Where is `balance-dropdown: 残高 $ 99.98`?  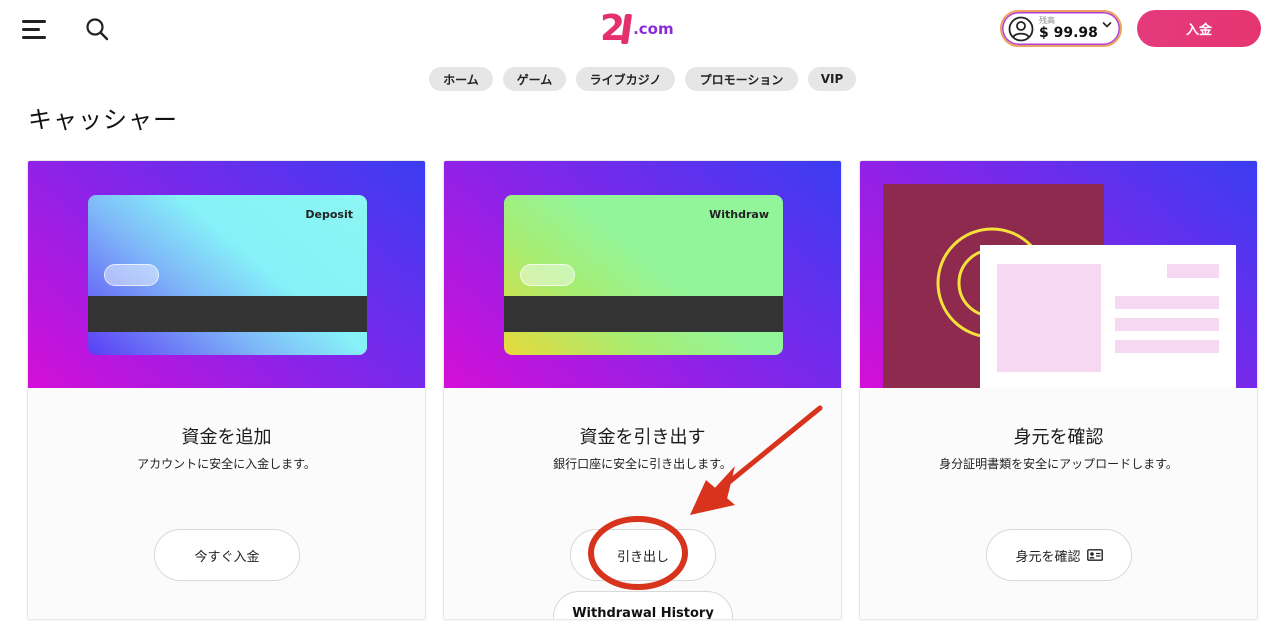 balance-dropdown: 残高 $ 99.98 is located at coordinates (1061, 28).